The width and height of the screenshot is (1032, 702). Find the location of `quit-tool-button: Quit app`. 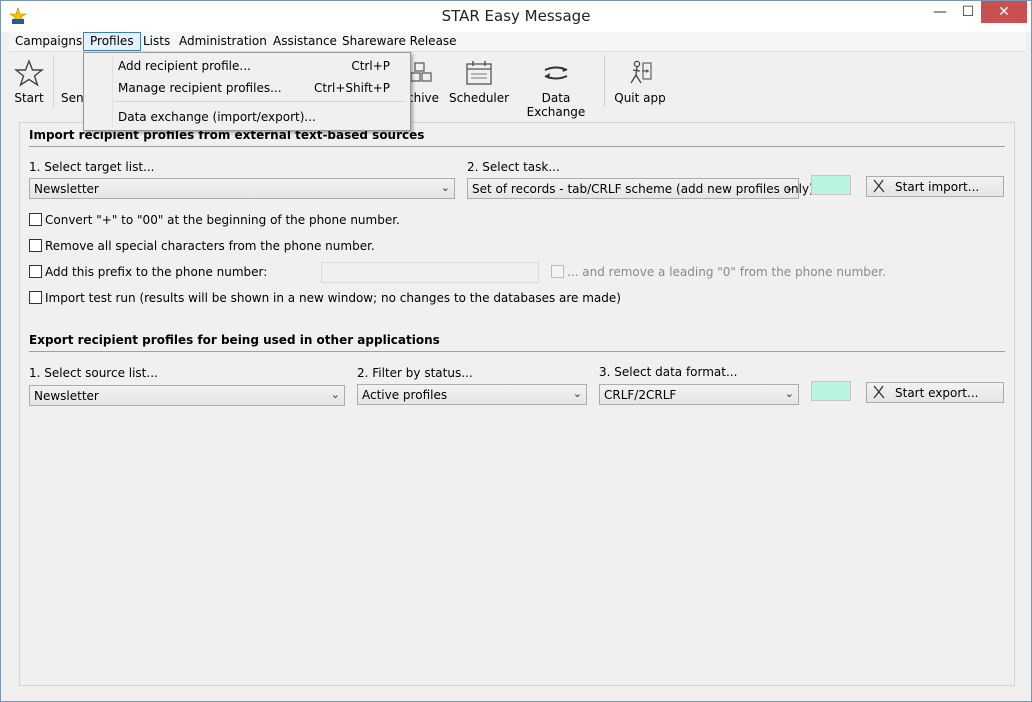

quit-tool-button: Quit app is located at coordinates (640, 83).